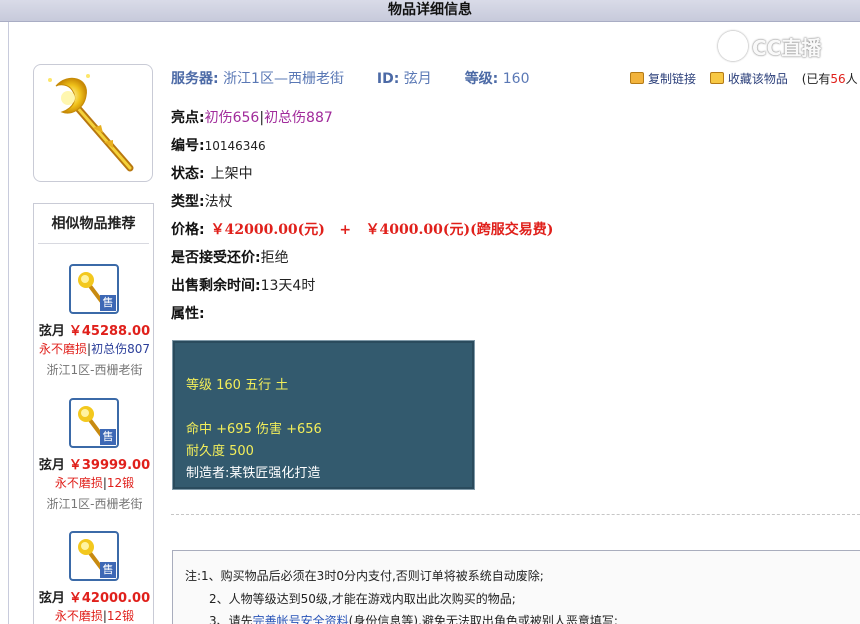 This screenshot has width=860, height=624. What do you see at coordinates (515, 514) in the screenshot?
I see `section-divider` at bounding box center [515, 514].